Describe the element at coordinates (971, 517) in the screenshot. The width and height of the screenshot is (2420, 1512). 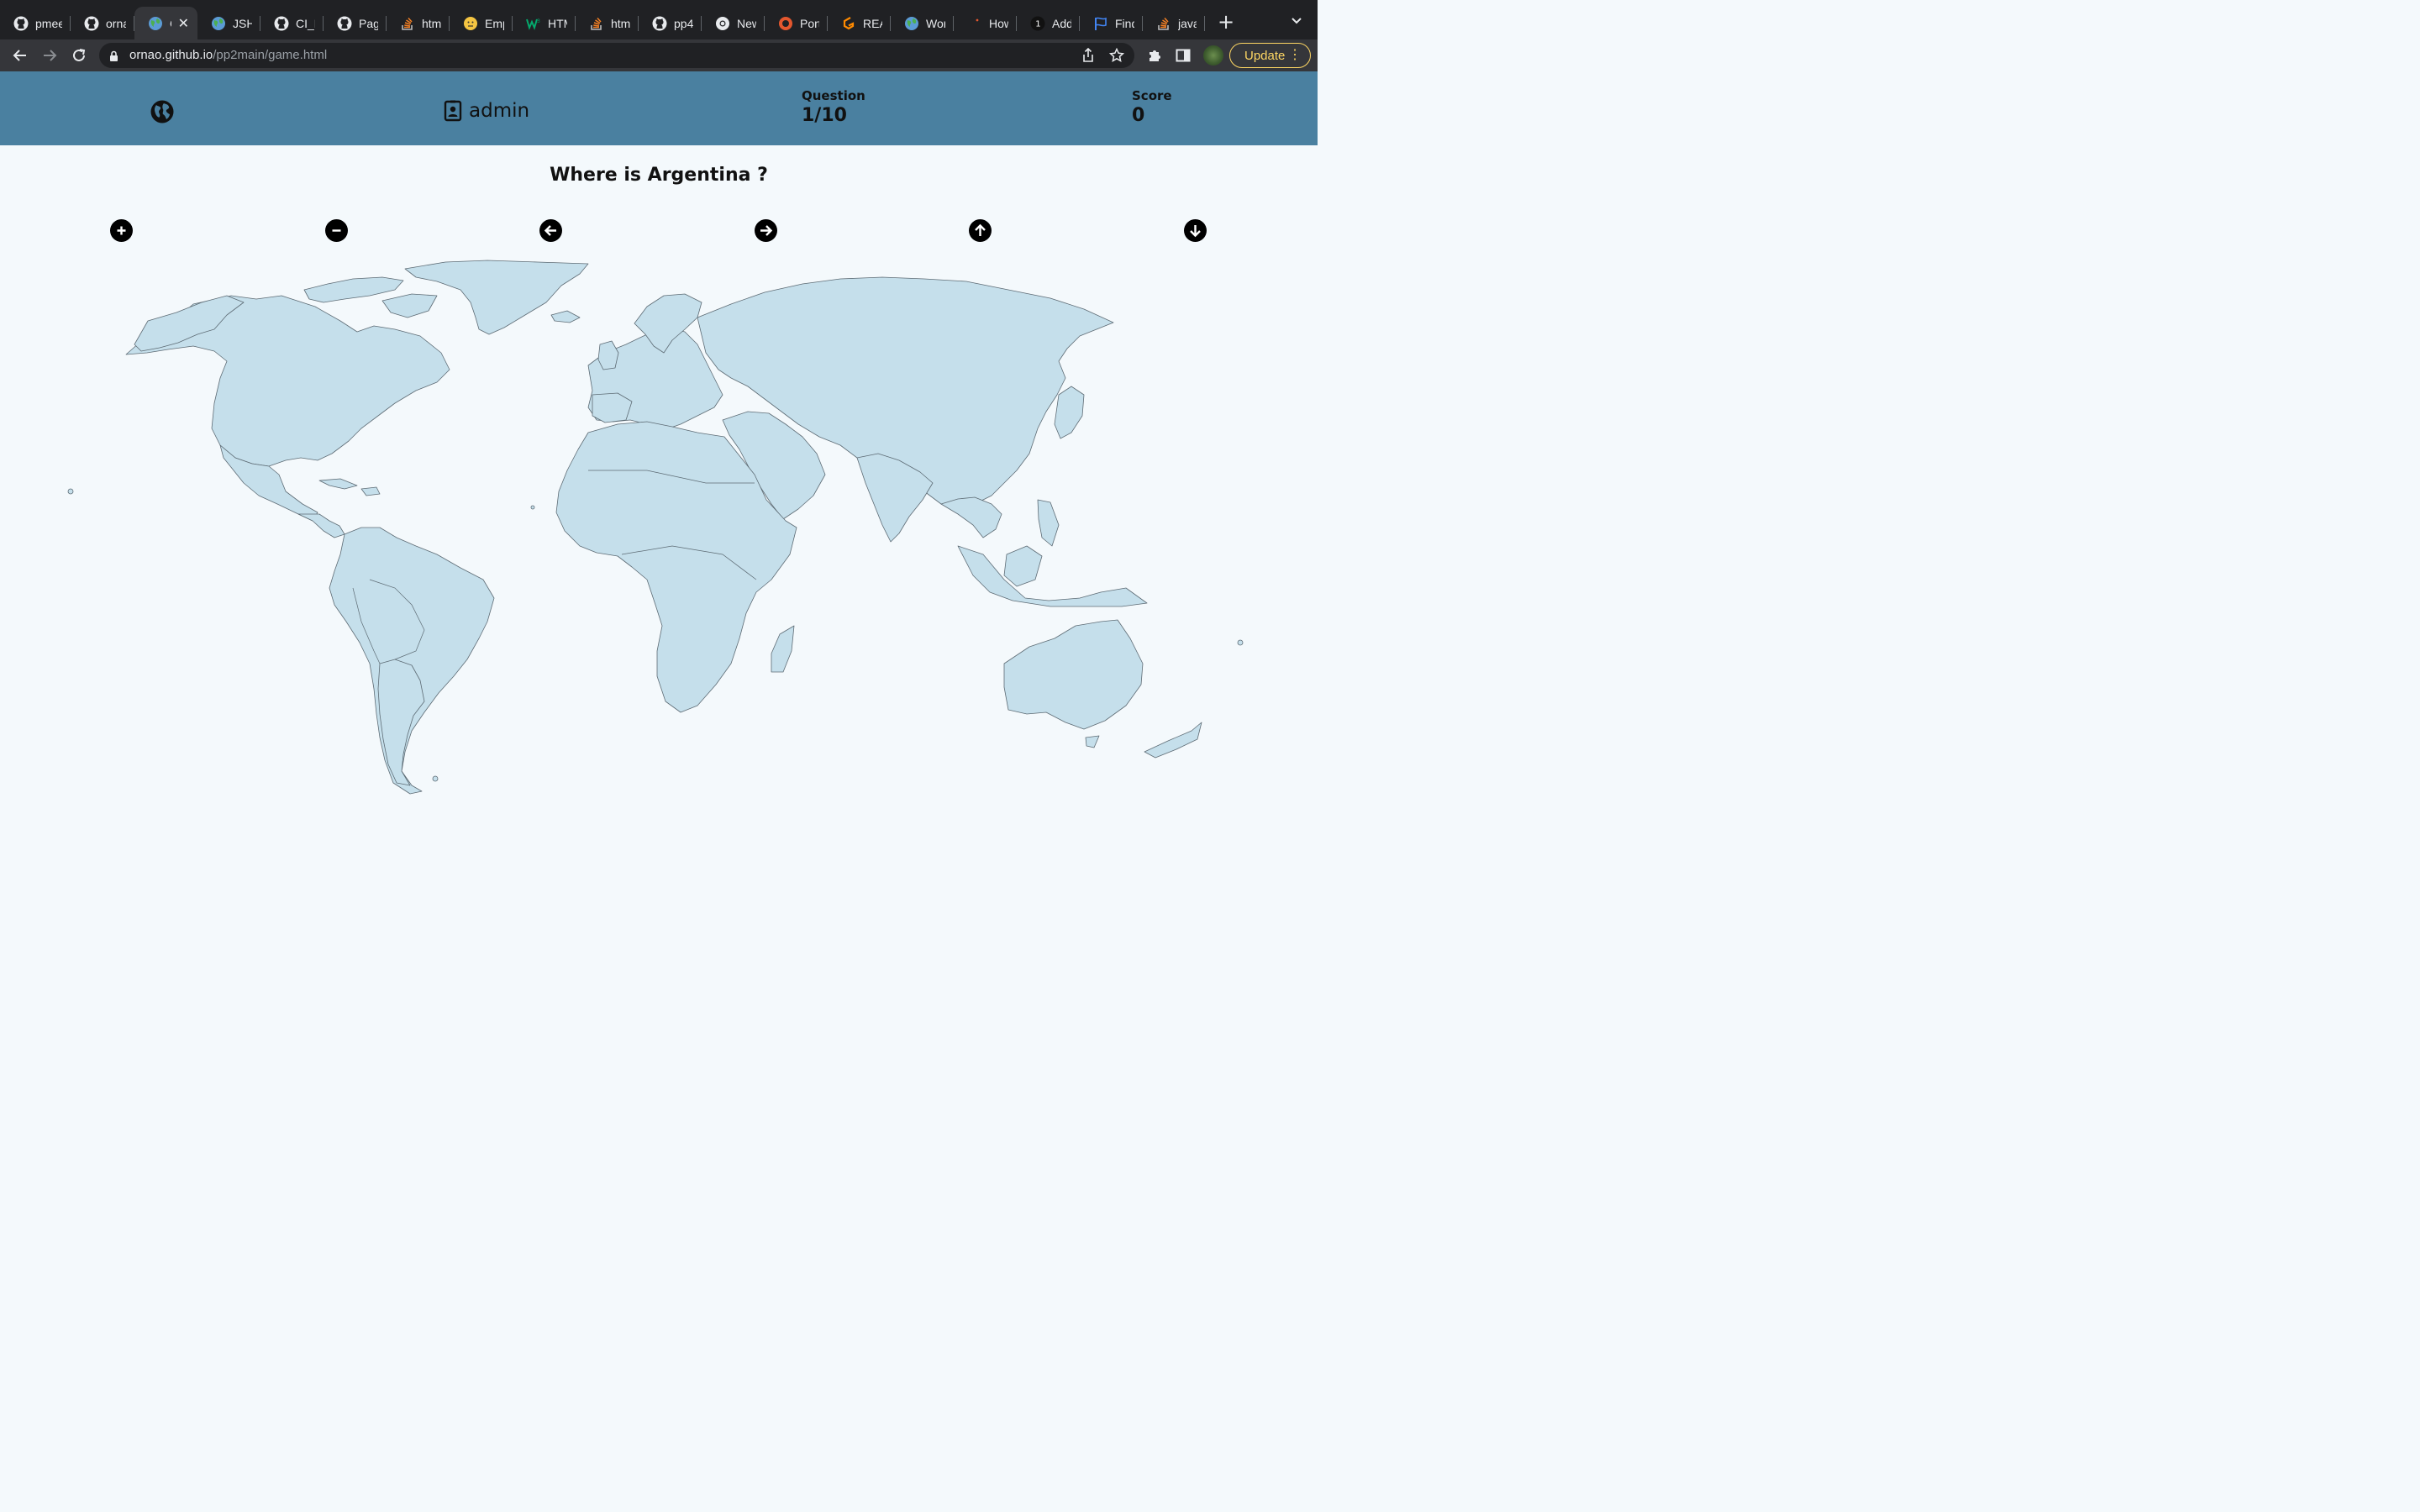
I see `country-southeast-asia` at that location.